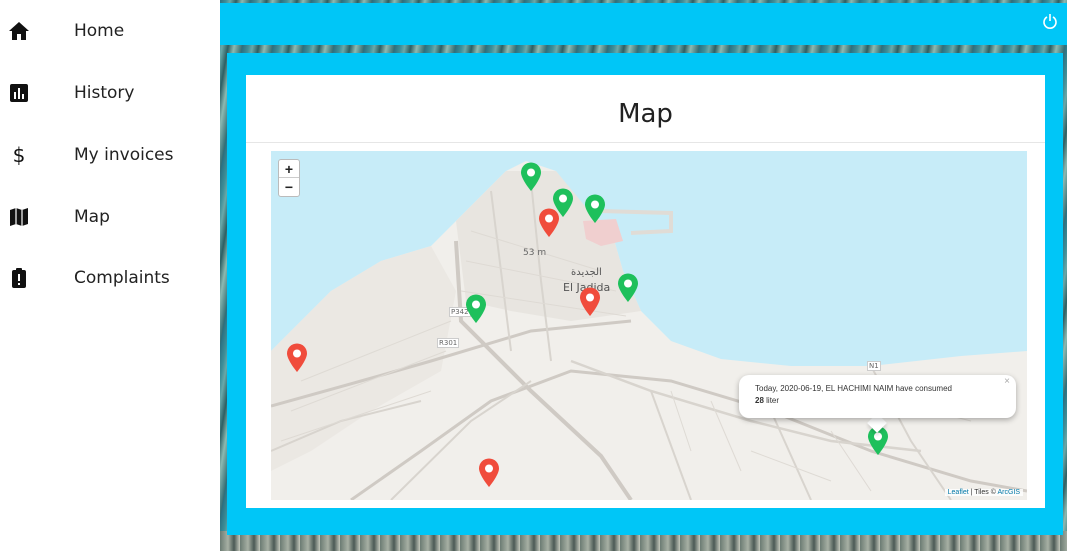 The width and height of the screenshot is (1067, 551). What do you see at coordinates (122, 278) in the screenshot?
I see `sidebar-item-label: Complaints` at bounding box center [122, 278].